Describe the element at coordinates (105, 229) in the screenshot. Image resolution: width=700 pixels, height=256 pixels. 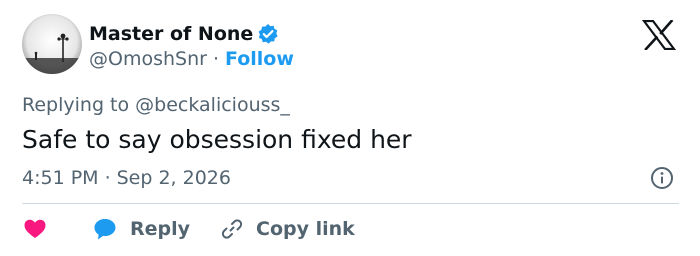
I see `speech-bubble-icon` at that location.